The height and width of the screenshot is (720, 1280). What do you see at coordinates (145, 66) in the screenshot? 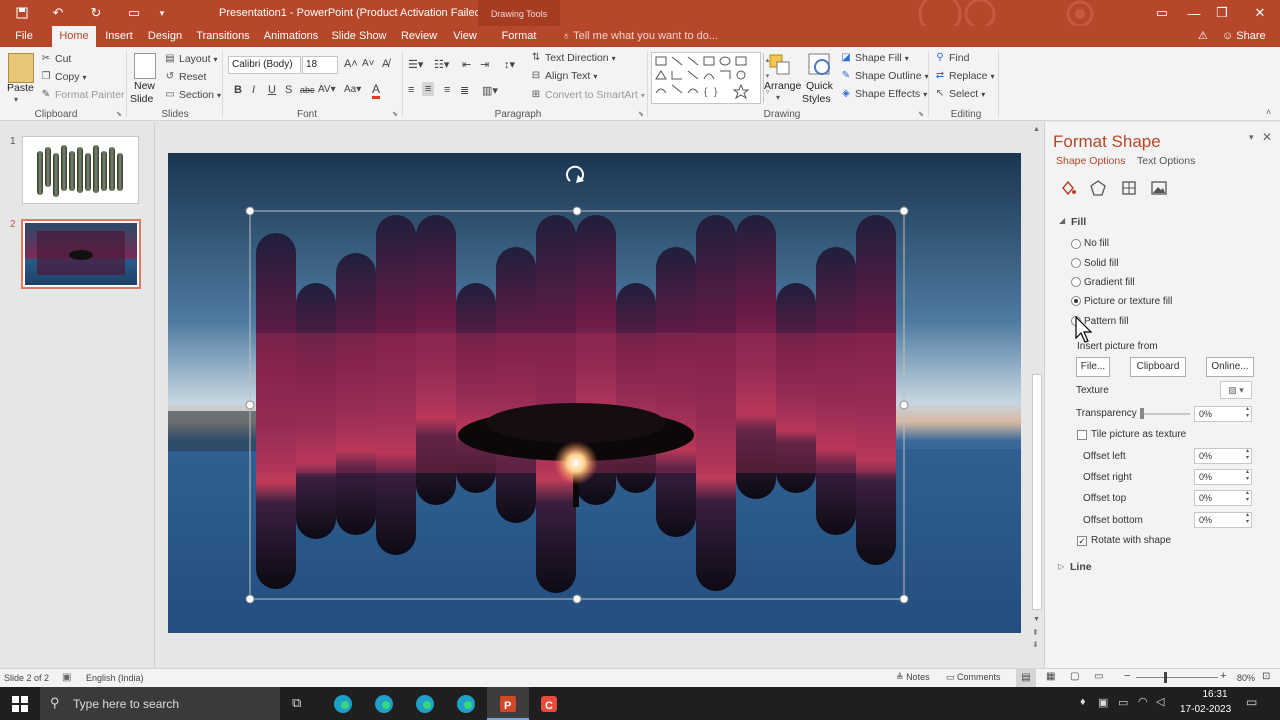
I see `new-slide-icon` at bounding box center [145, 66].